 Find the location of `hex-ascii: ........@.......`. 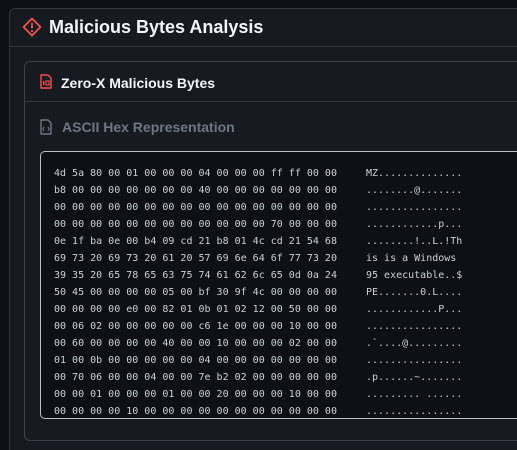

hex-ascii: ........@....... is located at coordinates (414, 190).